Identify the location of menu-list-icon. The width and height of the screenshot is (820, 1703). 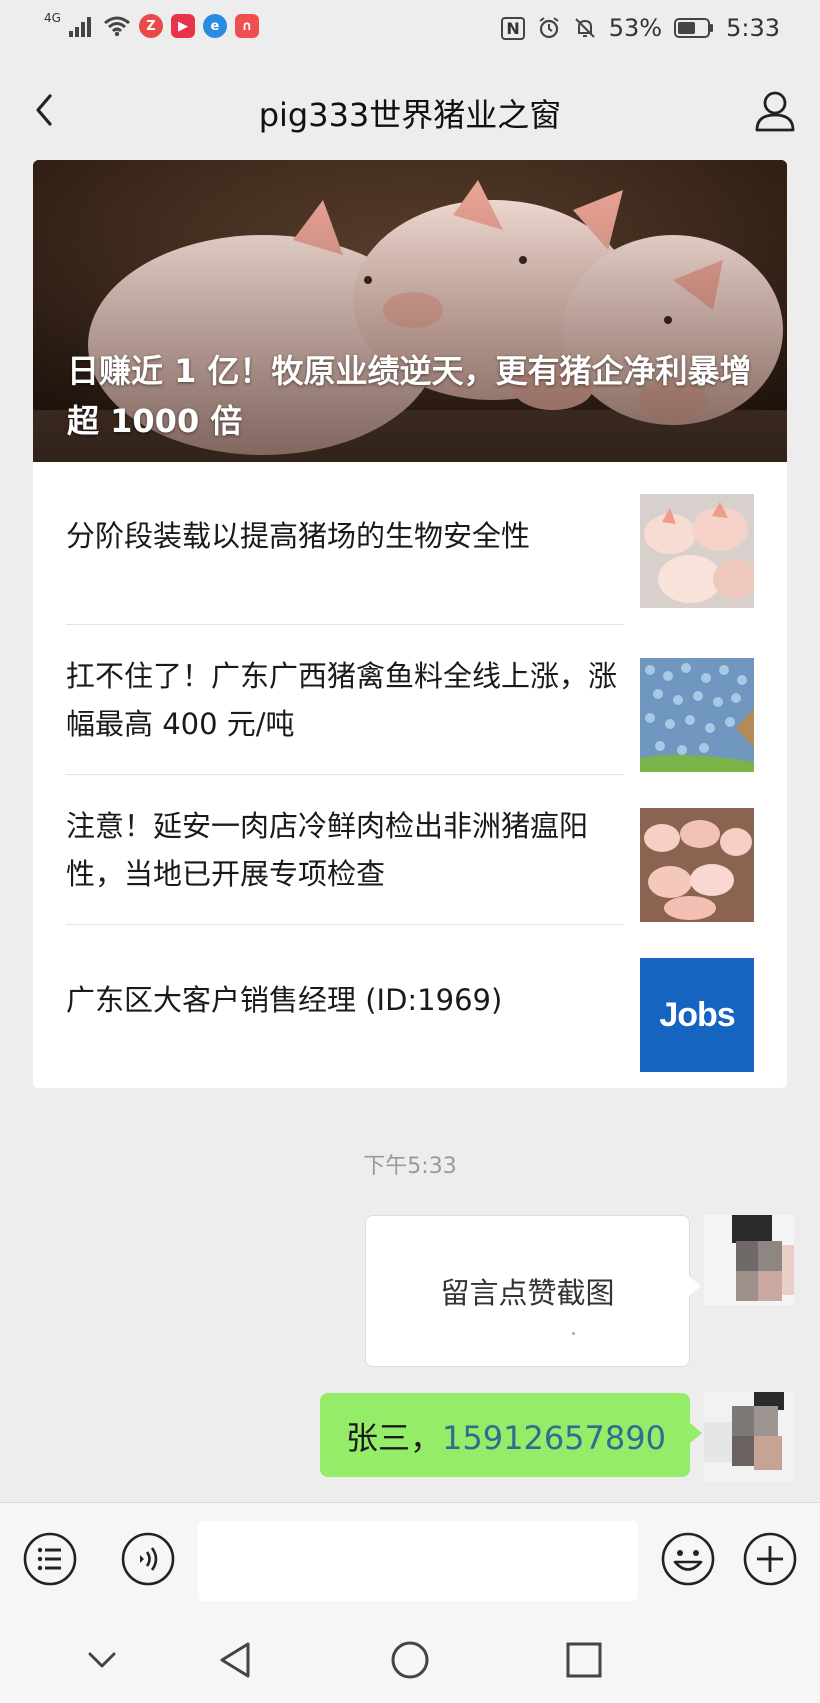
(50, 1559).